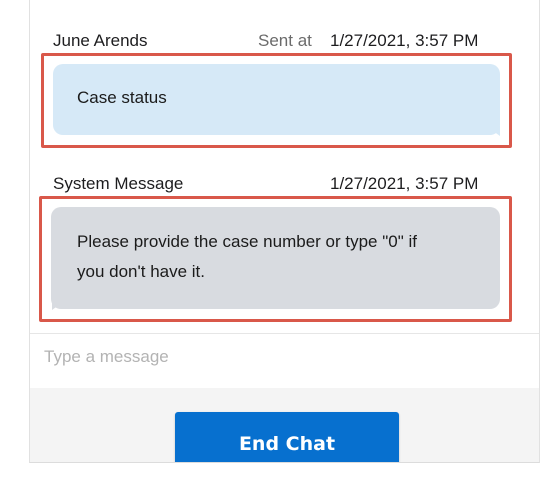 The image size is (552, 487). Describe the element at coordinates (118, 183) in the screenshot. I see `message-sender: System Message` at that location.